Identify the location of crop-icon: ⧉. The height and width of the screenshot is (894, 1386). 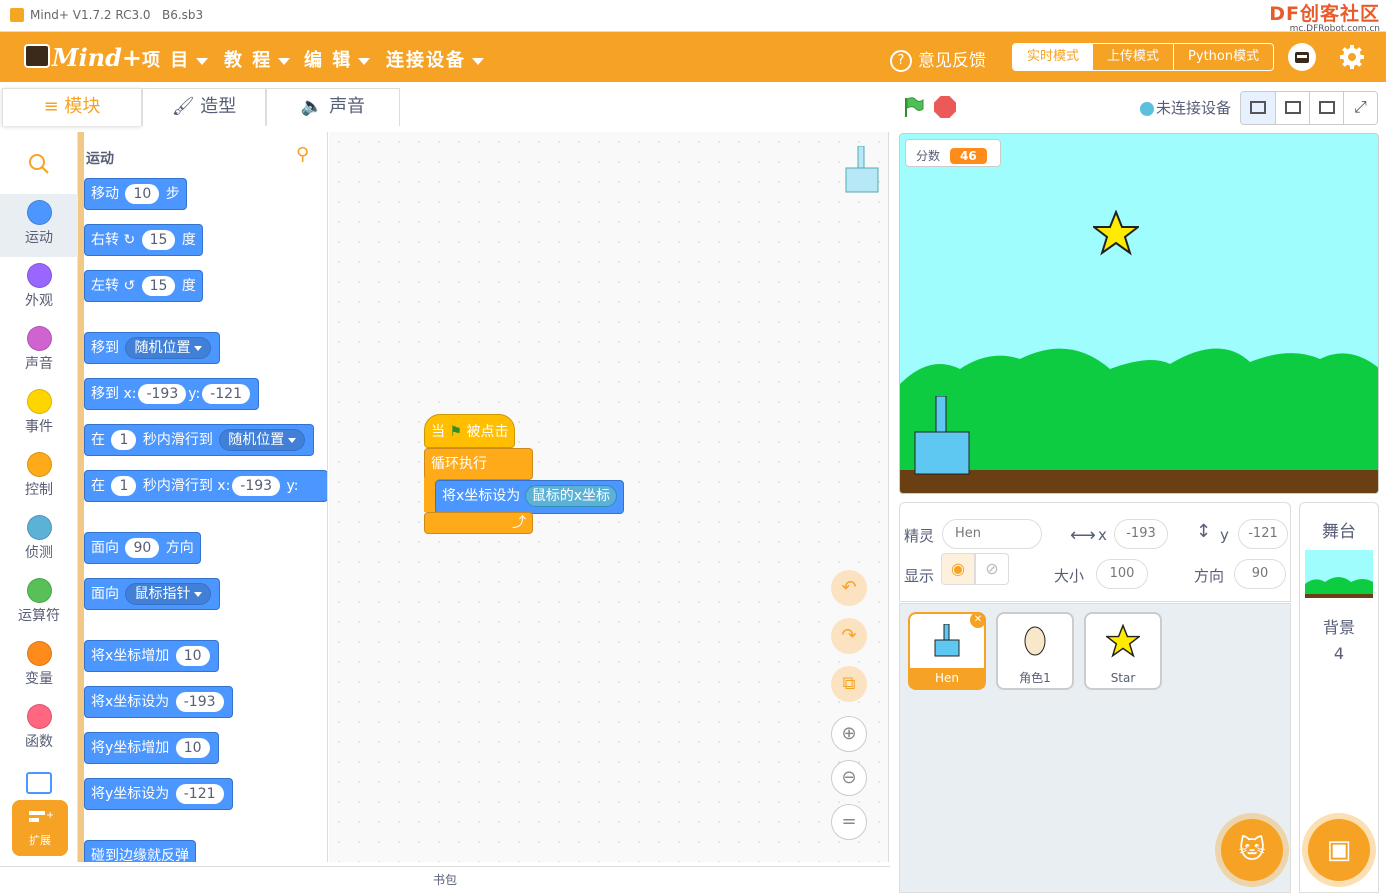
(849, 684).